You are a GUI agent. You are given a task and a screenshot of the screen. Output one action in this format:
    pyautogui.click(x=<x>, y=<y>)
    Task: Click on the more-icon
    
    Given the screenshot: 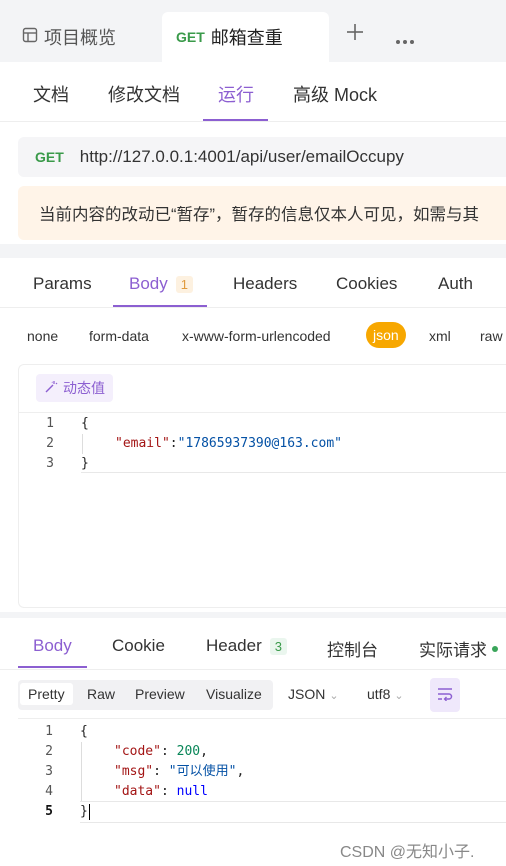 What is the action you would take?
    pyautogui.click(x=405, y=39)
    